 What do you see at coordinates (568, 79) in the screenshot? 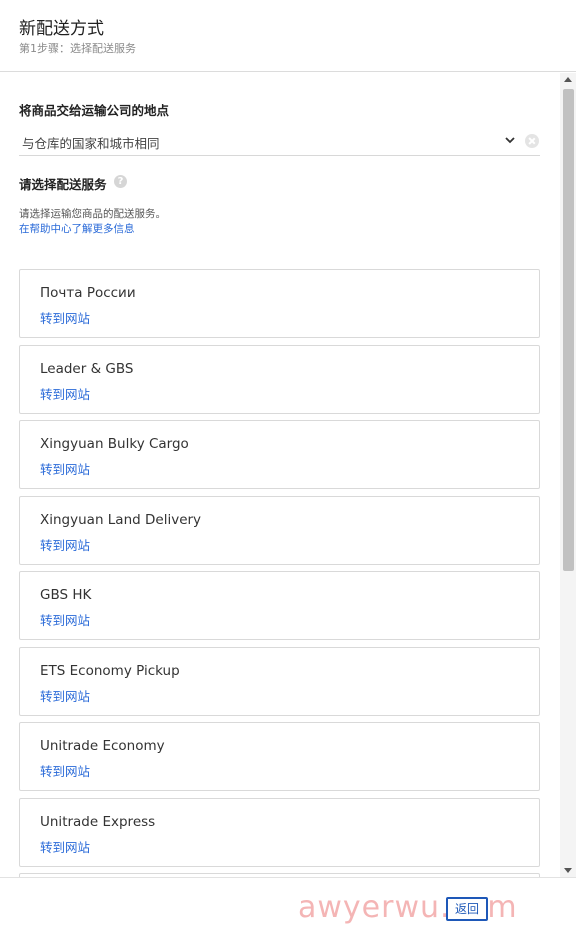
I see `scroll-up-icon` at bounding box center [568, 79].